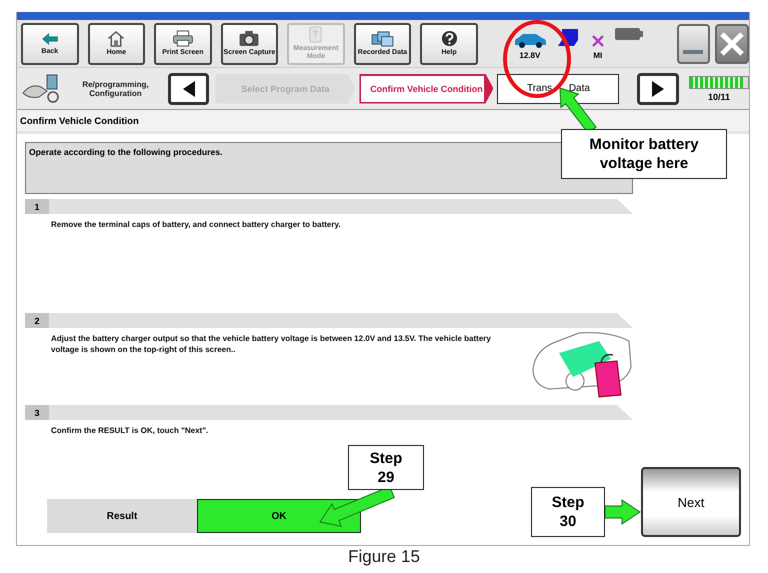 This screenshot has width=768, height=573. Describe the element at coordinates (116, 38) in the screenshot. I see `house-icon` at that location.